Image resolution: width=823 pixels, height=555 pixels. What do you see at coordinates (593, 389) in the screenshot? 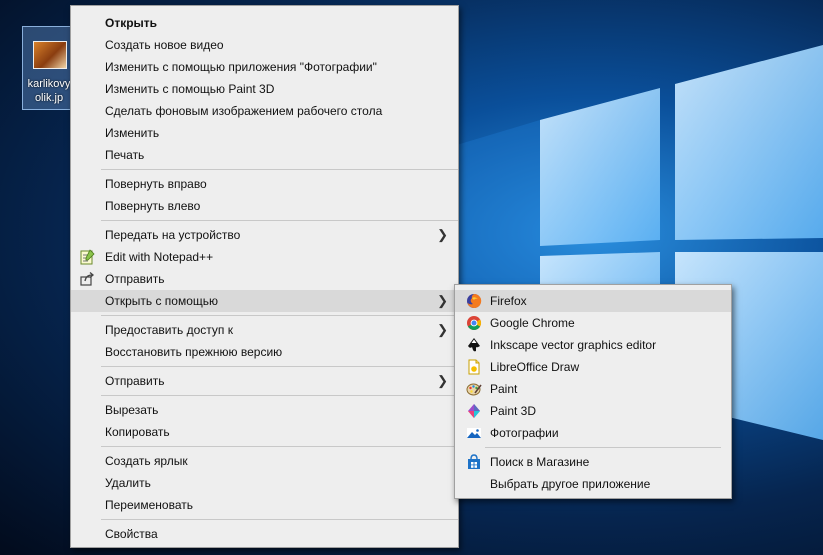
I see `submenu-item-paint: Paint` at bounding box center [593, 389].